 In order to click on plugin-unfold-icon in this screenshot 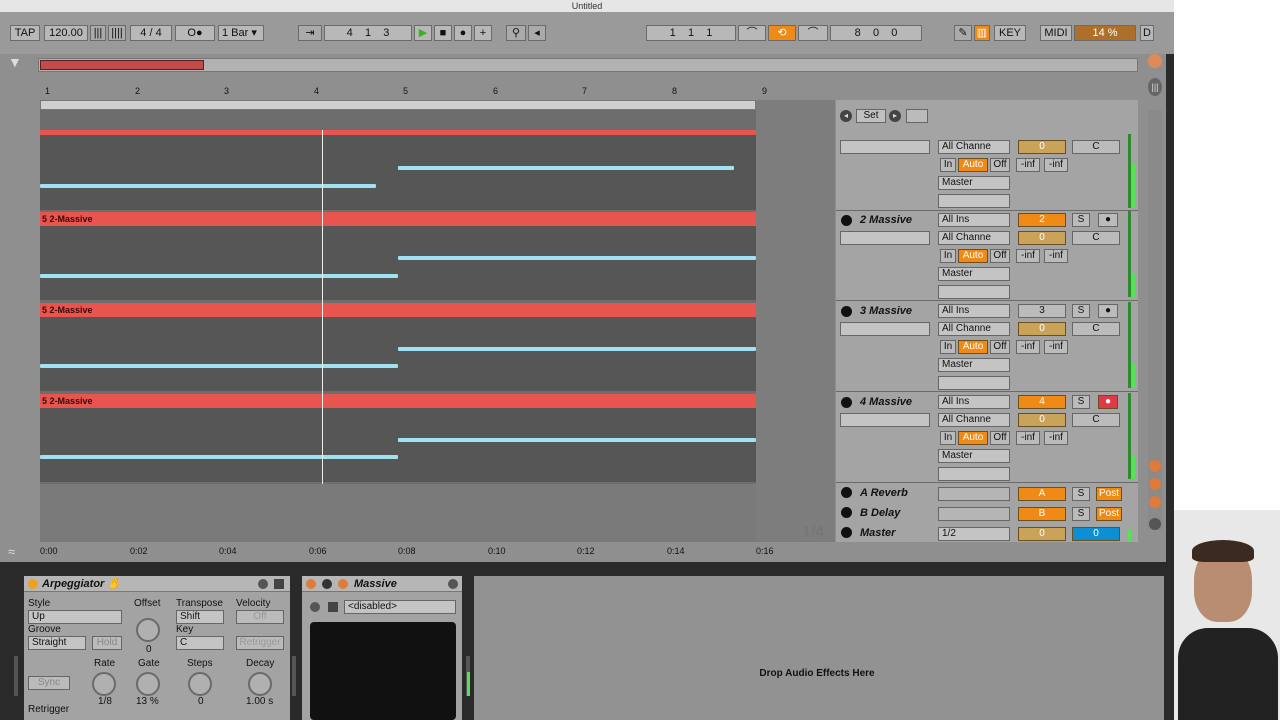, I will do `click(315, 607)`.